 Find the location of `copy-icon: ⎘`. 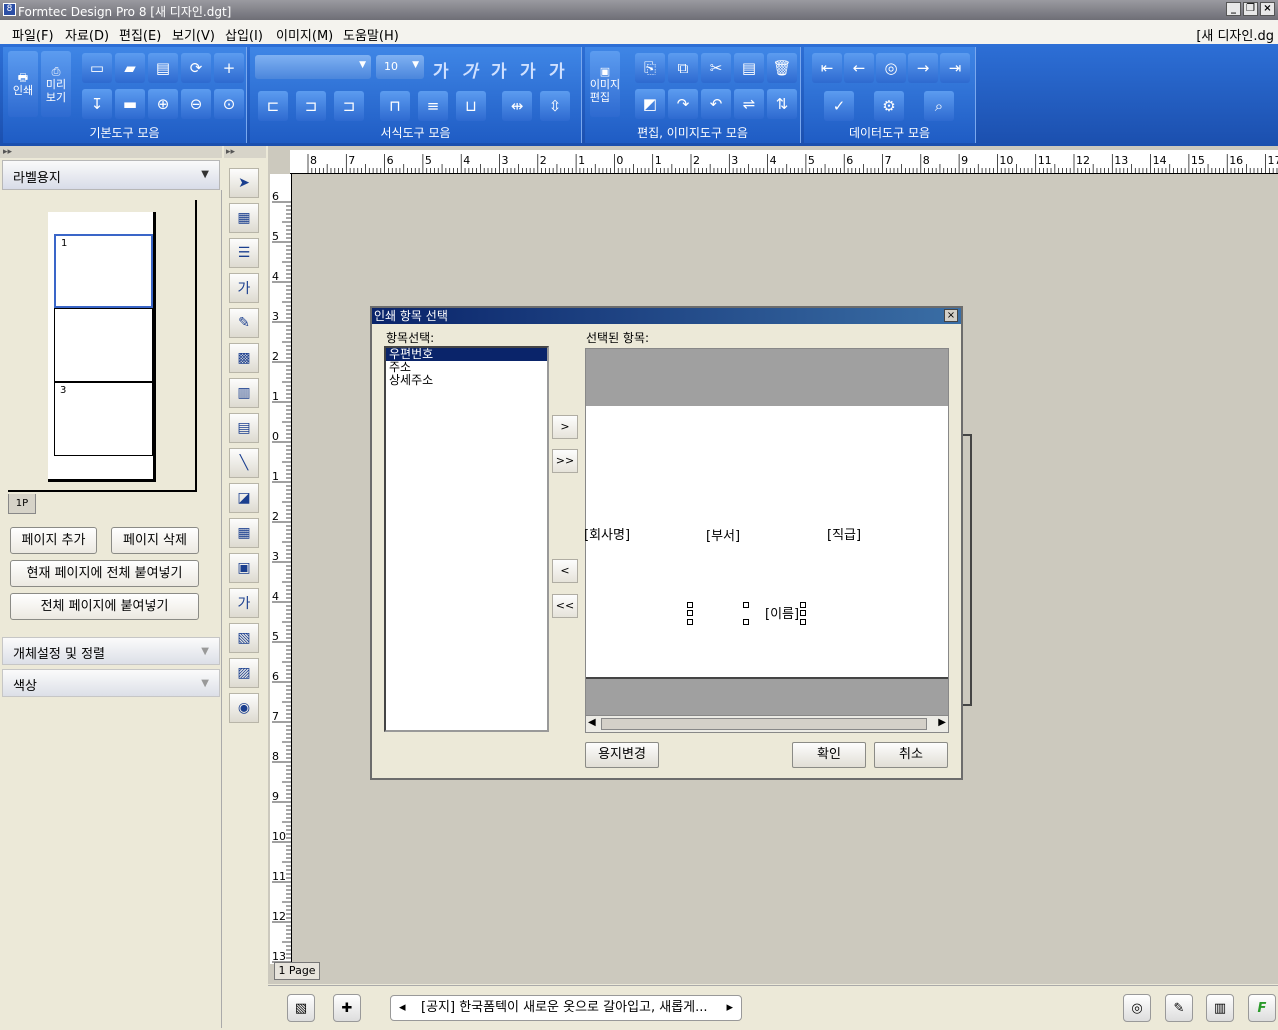

copy-icon: ⎘ is located at coordinates (650, 68).